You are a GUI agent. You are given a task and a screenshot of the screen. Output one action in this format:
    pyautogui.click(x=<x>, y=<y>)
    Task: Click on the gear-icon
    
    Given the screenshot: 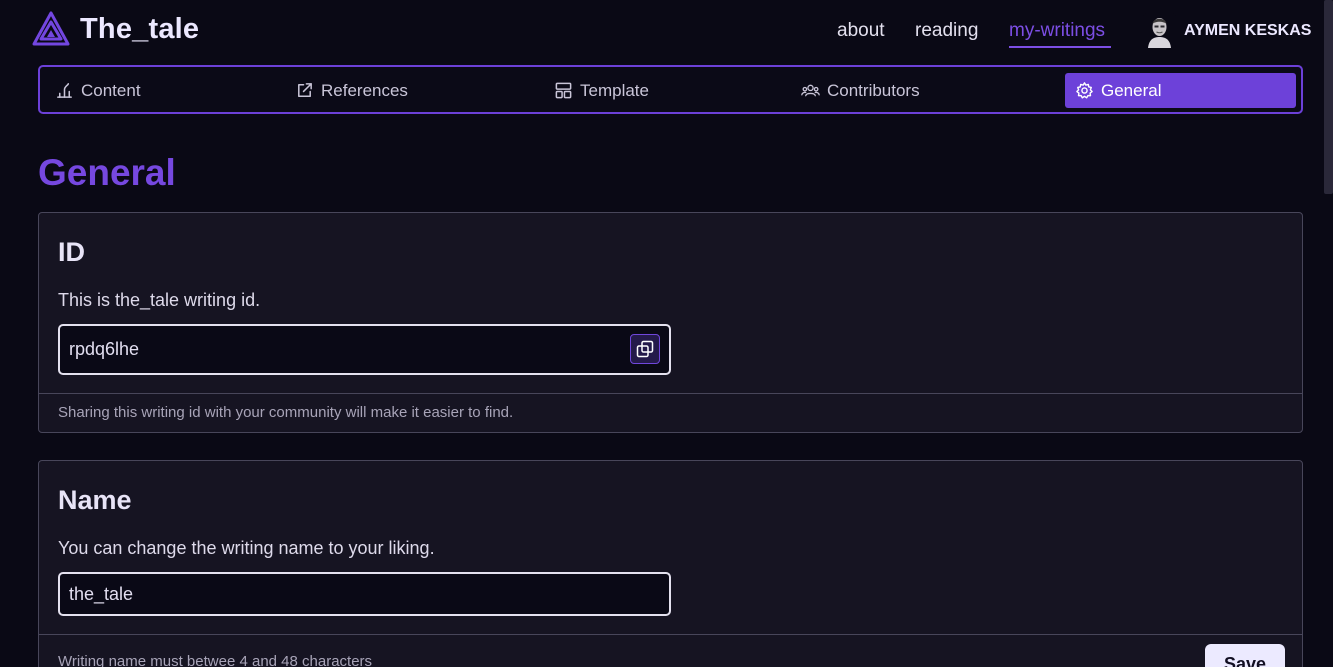 What is the action you would take?
    pyautogui.click(x=1084, y=90)
    